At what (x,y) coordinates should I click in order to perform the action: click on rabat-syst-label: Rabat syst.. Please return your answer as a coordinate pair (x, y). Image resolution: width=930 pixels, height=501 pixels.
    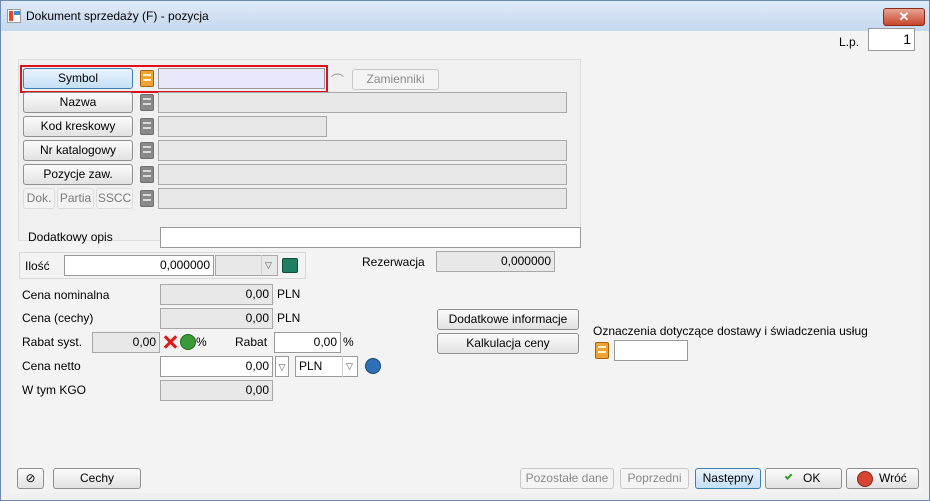
    Looking at the image, I should click on (52, 342).